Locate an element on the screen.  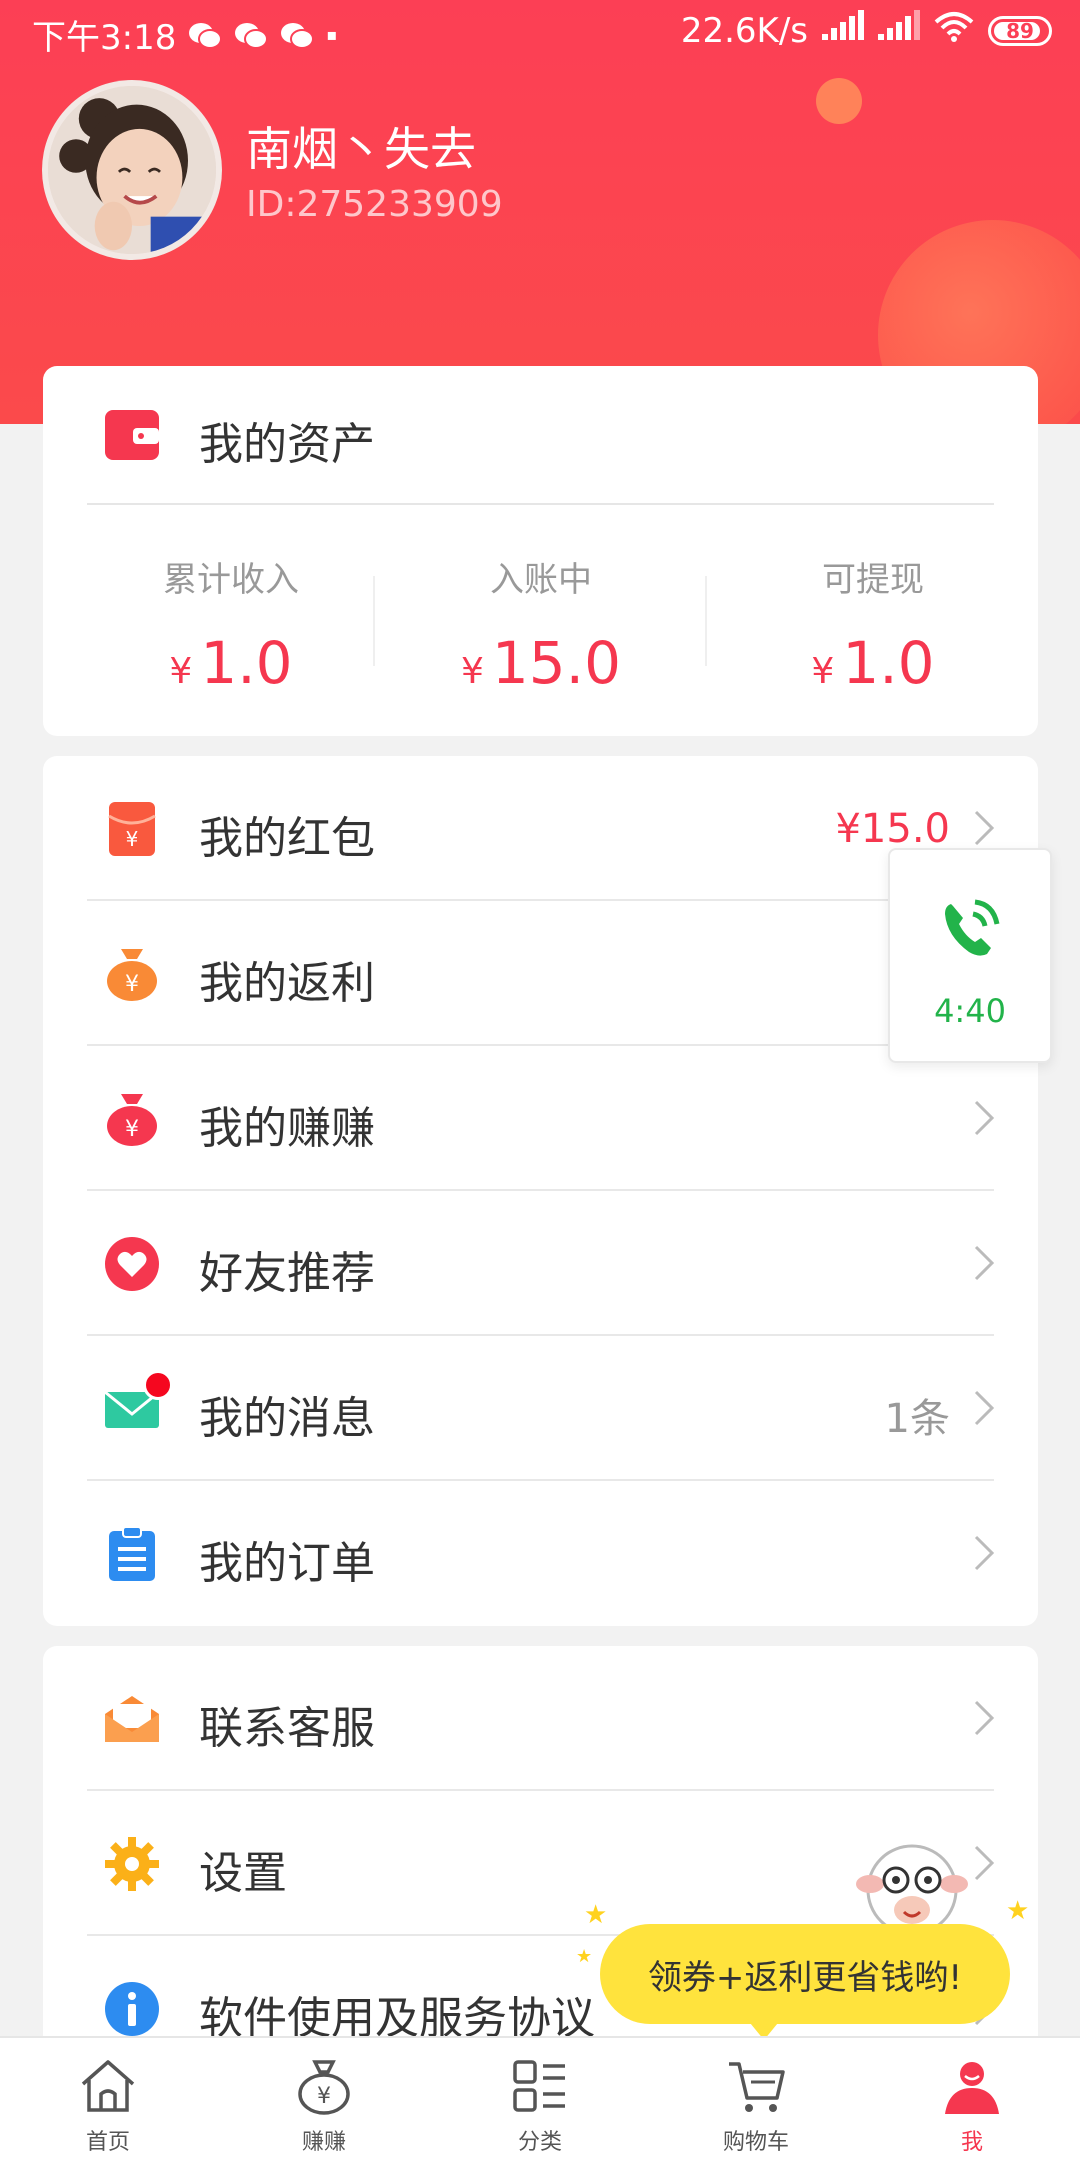
info-icon is located at coordinates (132, 2009).